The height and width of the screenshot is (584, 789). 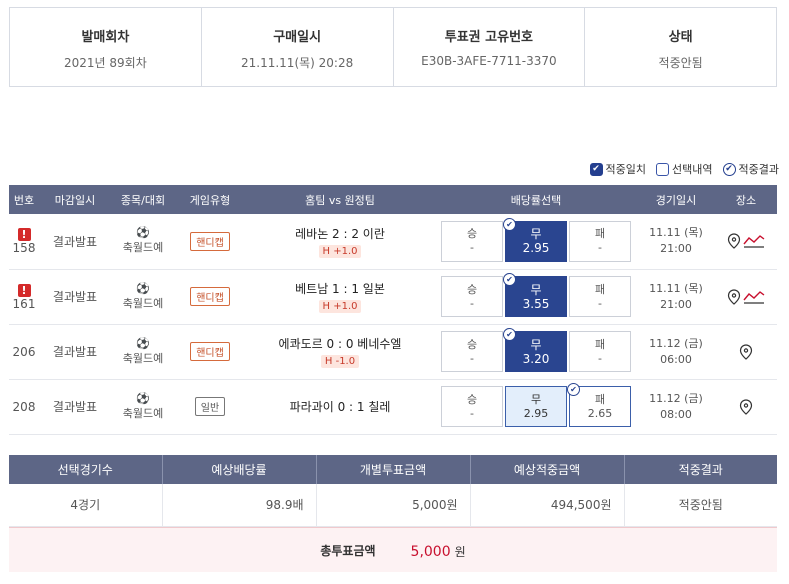 I want to click on total-amount: 5,000, so click(x=430, y=551).